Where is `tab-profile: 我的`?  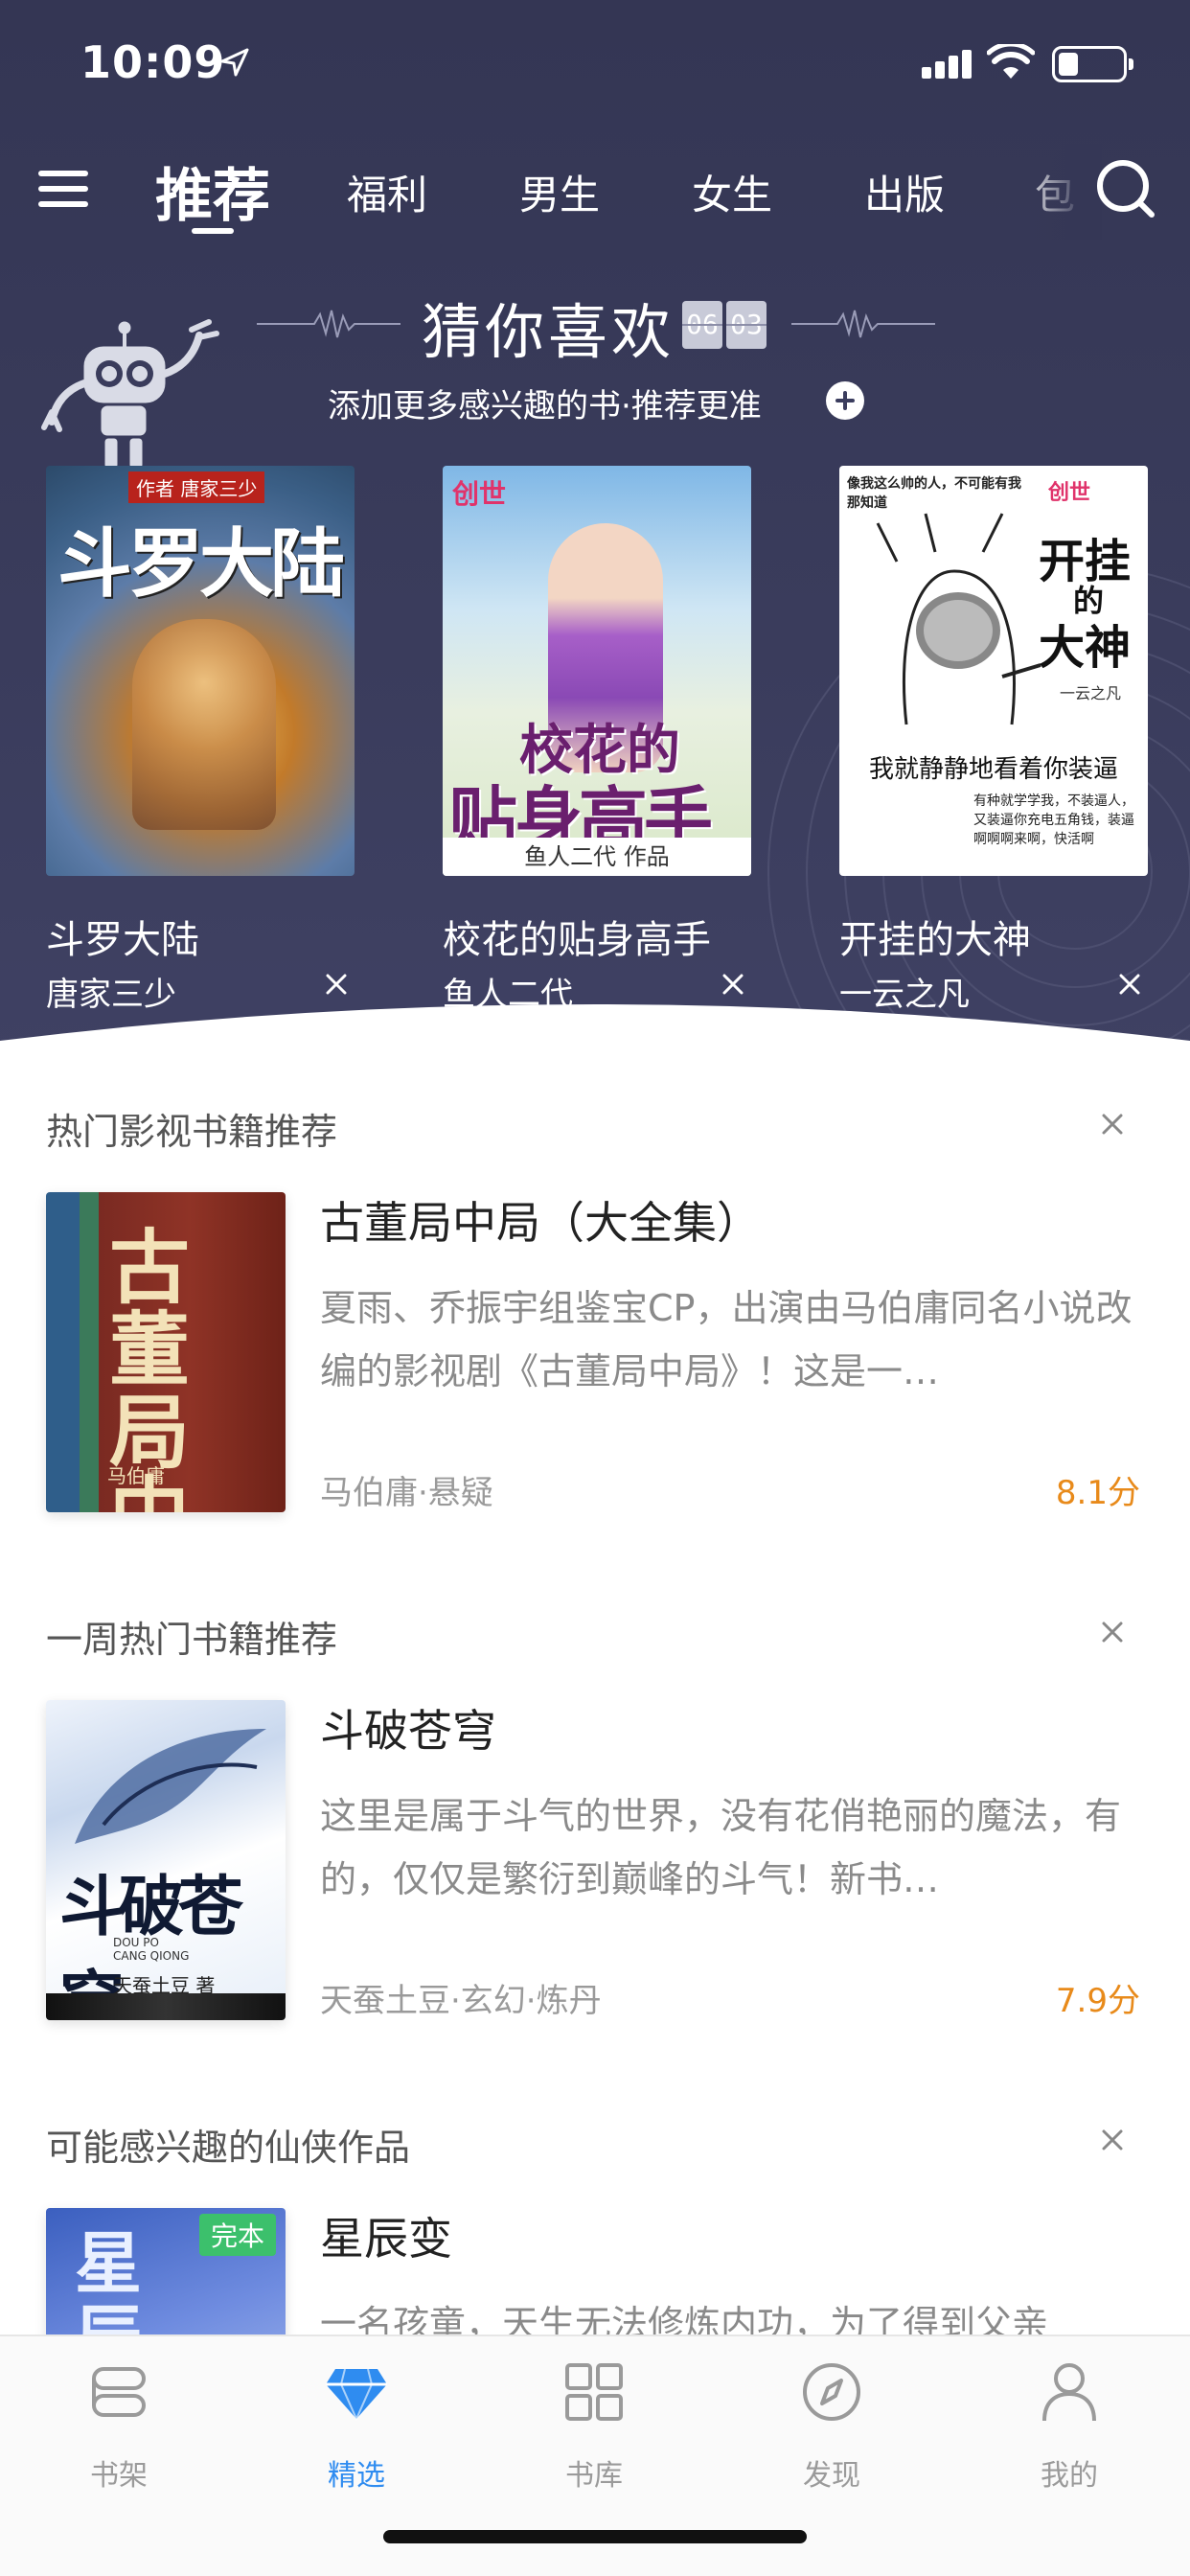 tab-profile: 我的 is located at coordinates (1069, 2429).